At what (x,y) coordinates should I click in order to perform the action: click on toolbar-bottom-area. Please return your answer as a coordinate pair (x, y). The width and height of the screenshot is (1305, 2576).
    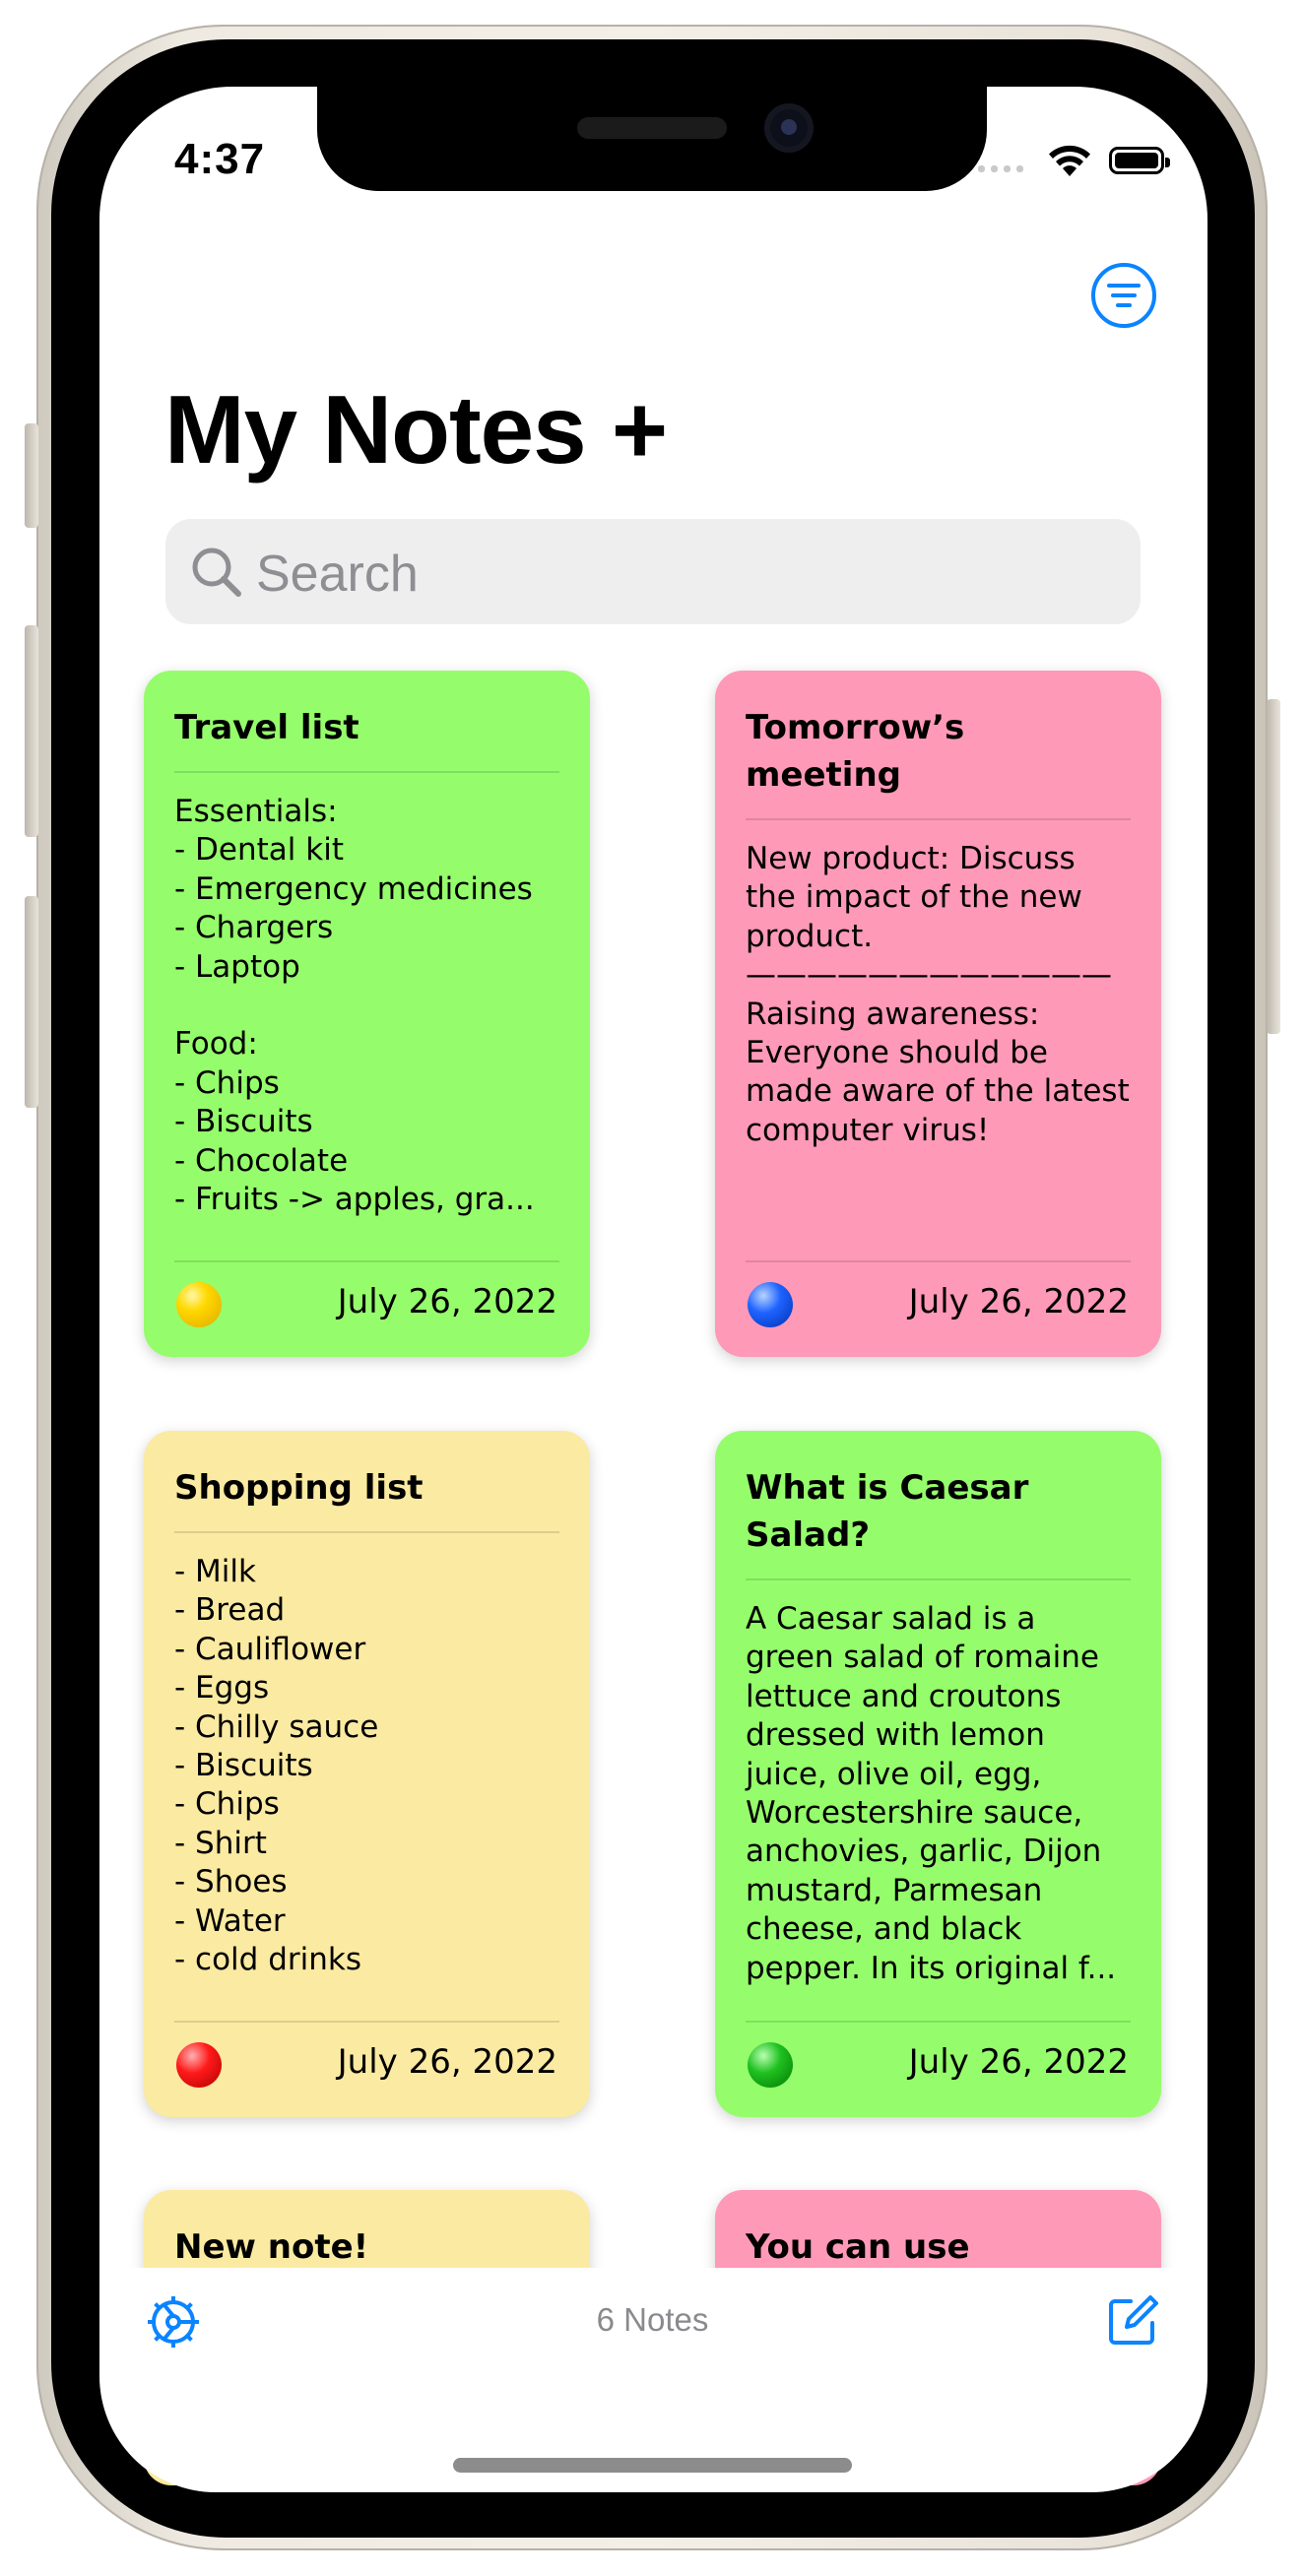
    Looking at the image, I should click on (653, 2434).